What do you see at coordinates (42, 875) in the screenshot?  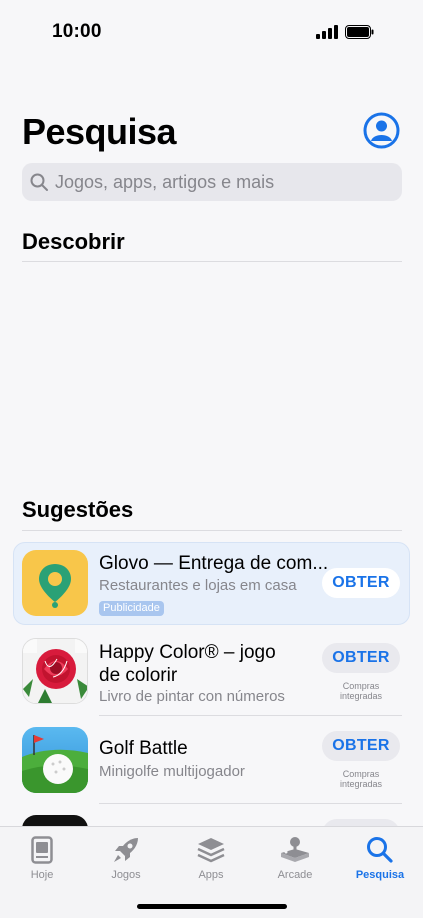 I see `tab-label: Hoje` at bounding box center [42, 875].